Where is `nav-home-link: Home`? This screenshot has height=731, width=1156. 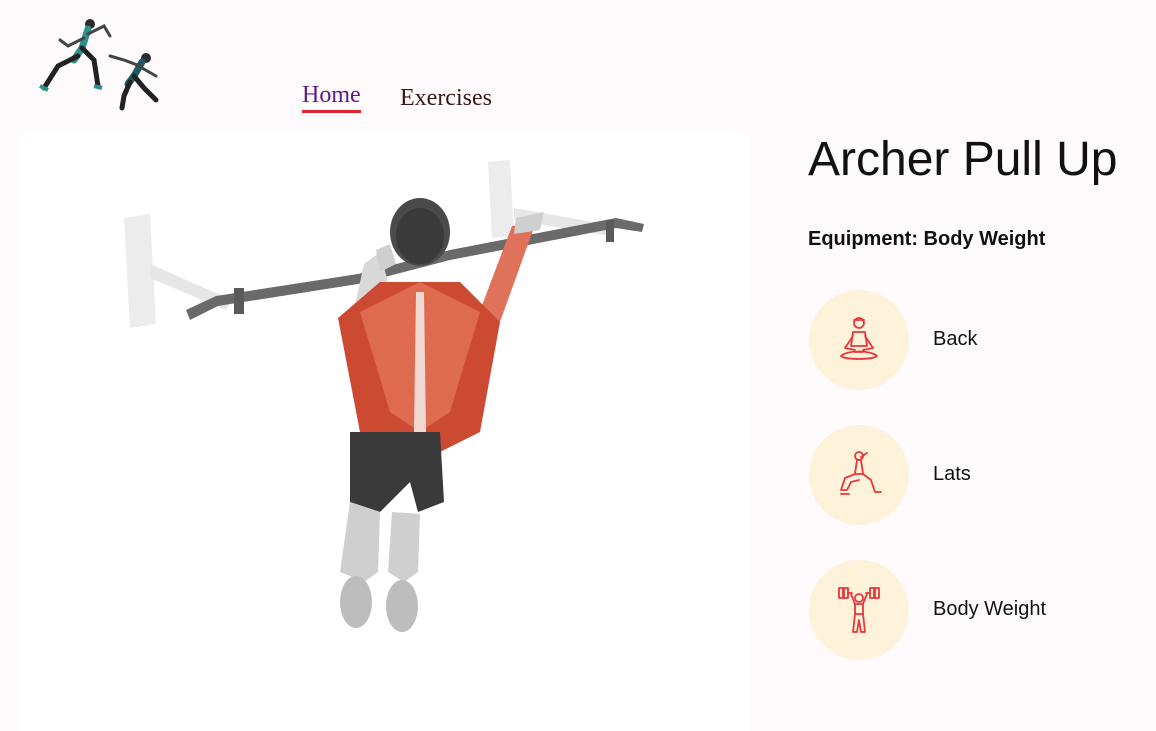
nav-home-link: Home is located at coordinates (331, 97).